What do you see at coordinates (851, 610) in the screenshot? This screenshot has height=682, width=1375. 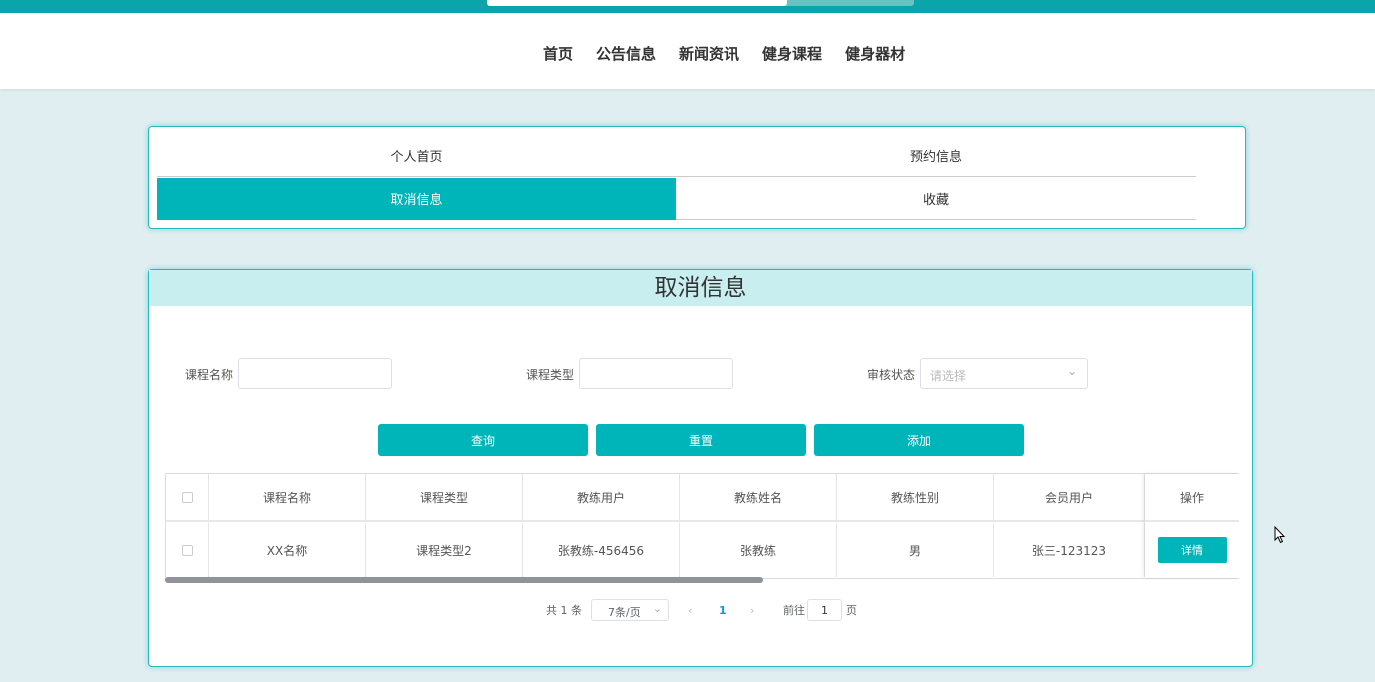 I see `page-suffix: 页` at bounding box center [851, 610].